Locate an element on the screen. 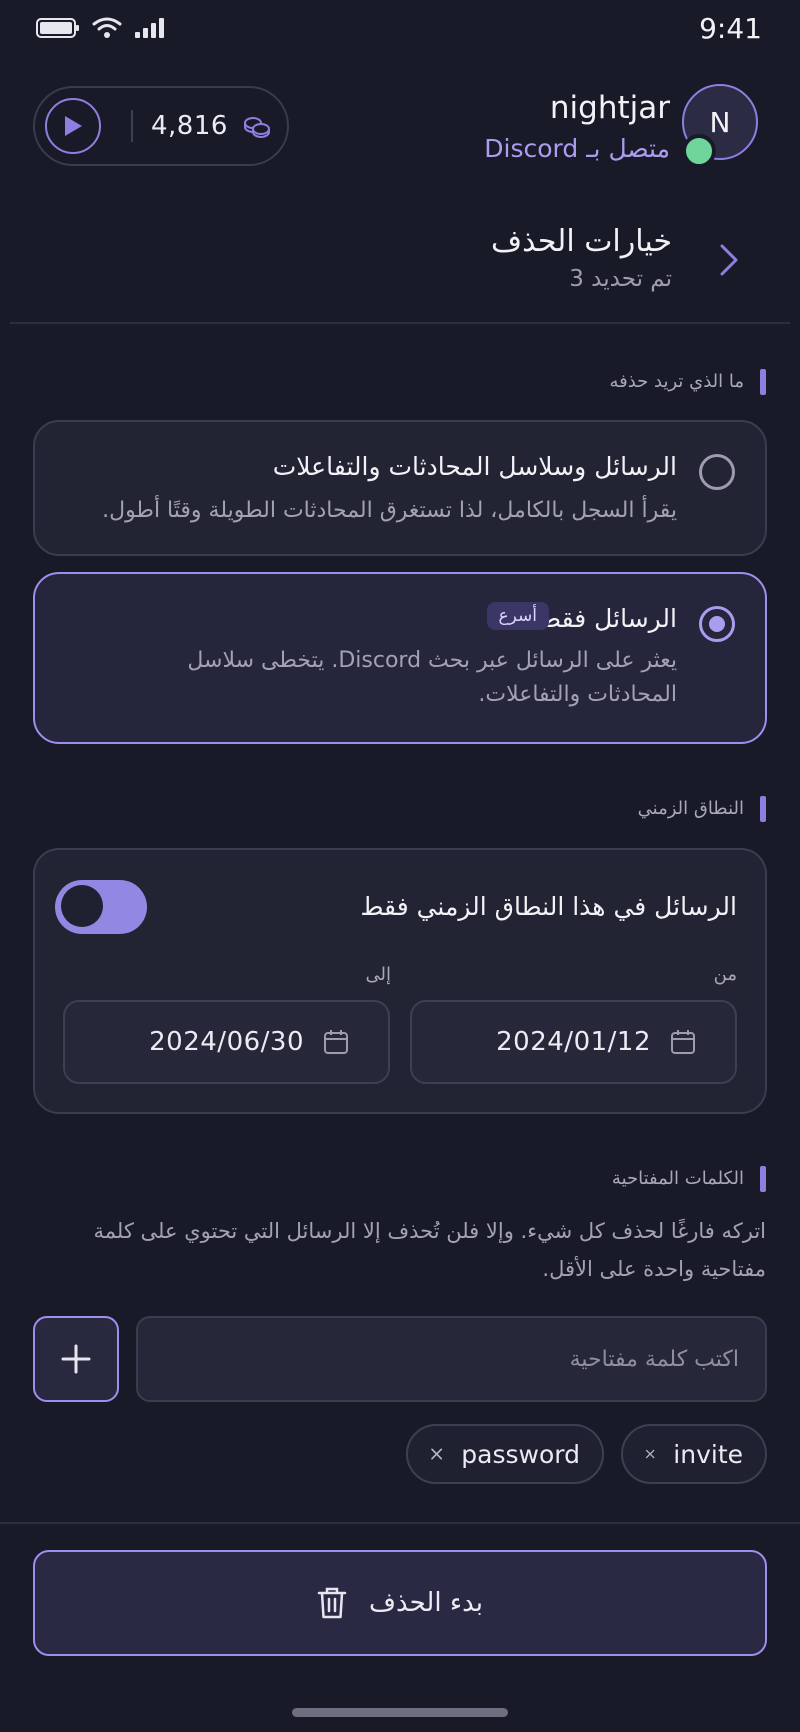 This screenshot has width=800, height=1732. keyword-input is located at coordinates (451, 1359).